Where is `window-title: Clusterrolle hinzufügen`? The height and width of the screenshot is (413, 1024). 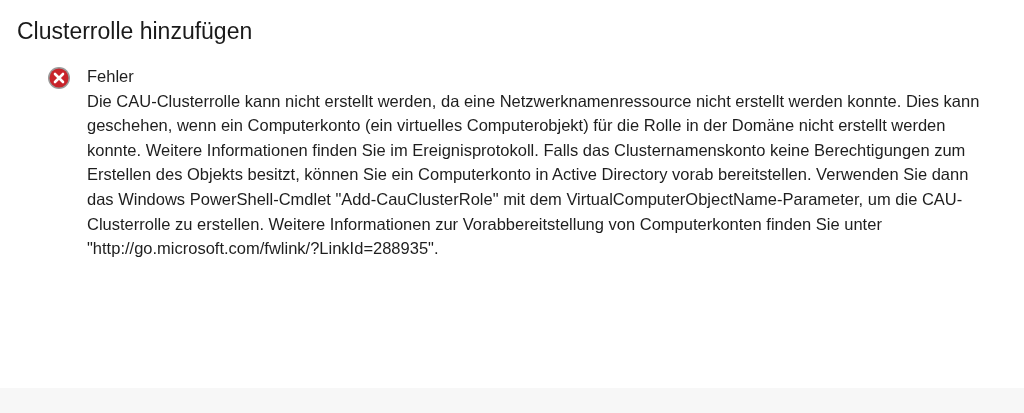 window-title: Clusterrolle hinzufügen is located at coordinates (135, 31).